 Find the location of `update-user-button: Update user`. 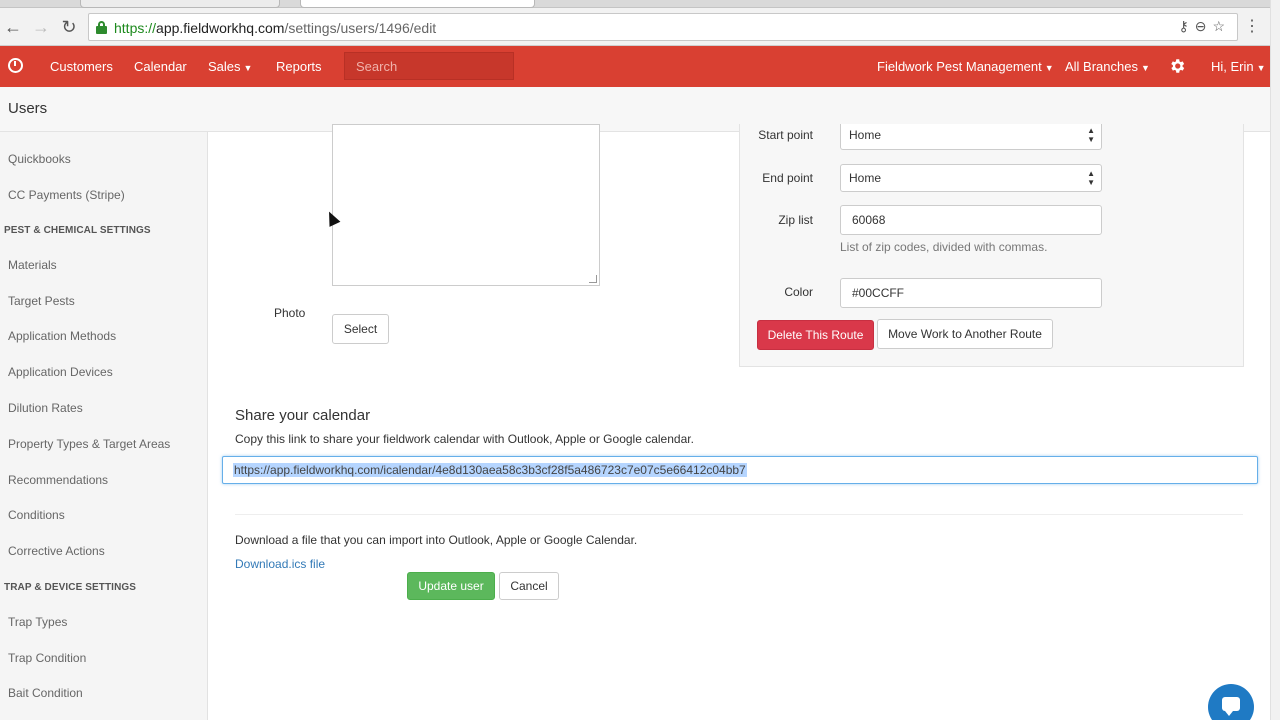

update-user-button: Update user is located at coordinates (451, 586).